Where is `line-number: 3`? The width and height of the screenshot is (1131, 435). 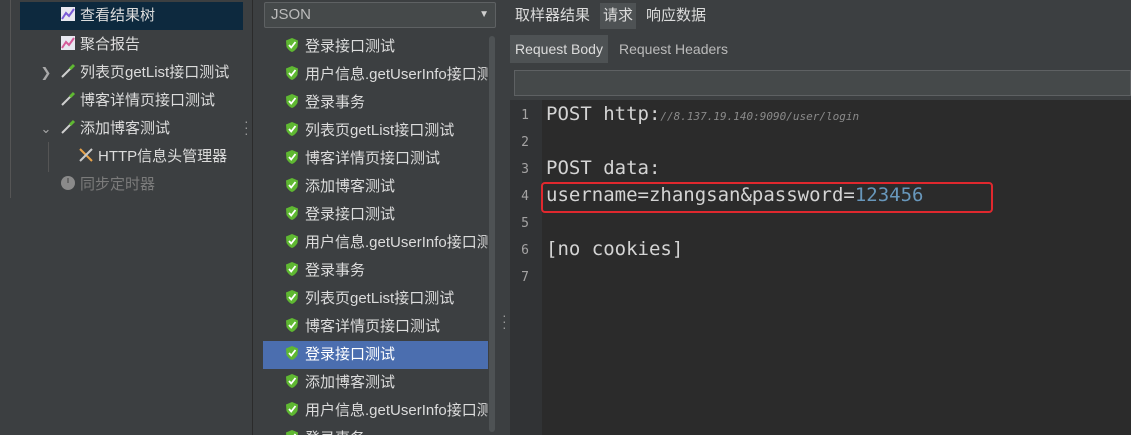
line-number: 3 is located at coordinates (525, 169).